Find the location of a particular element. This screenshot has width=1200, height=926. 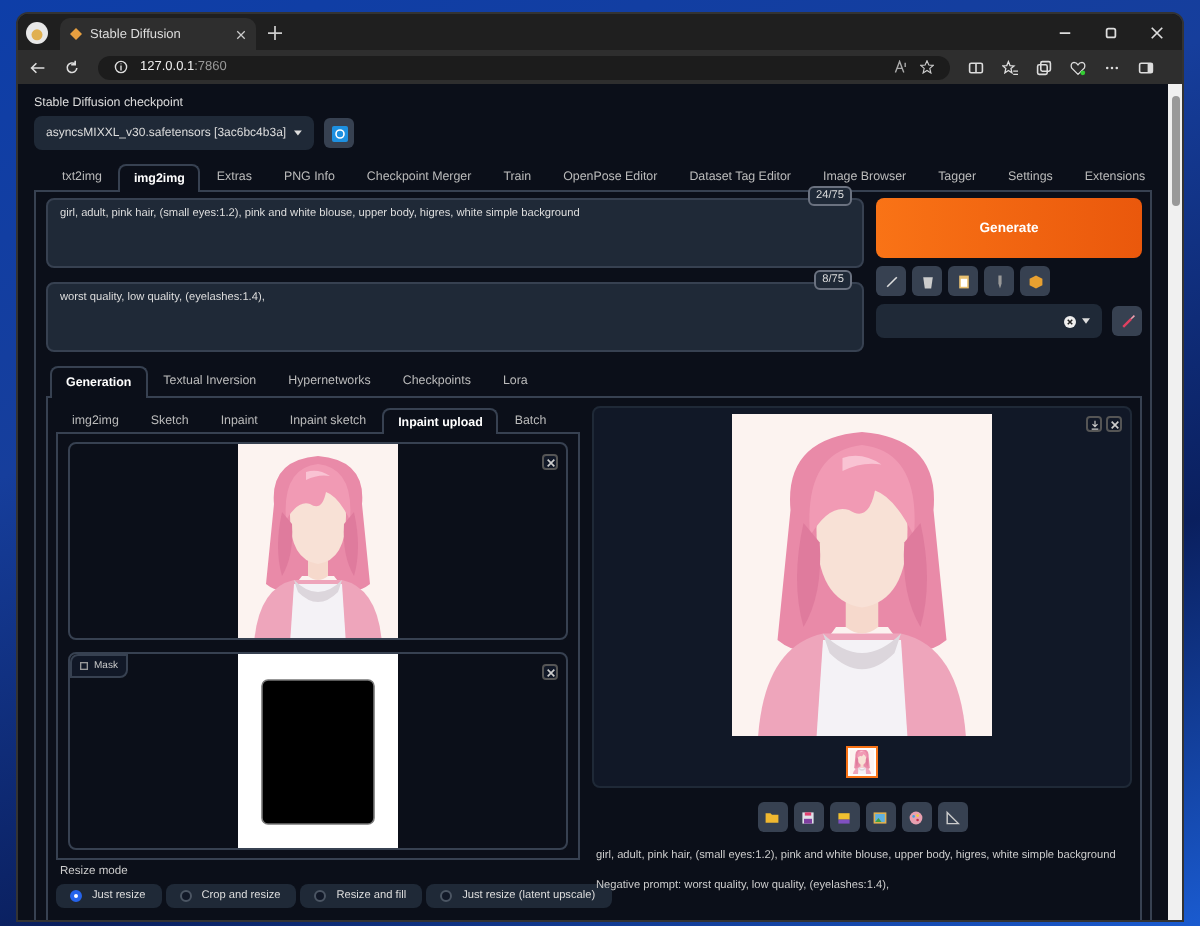

thumbnail is located at coordinates (862, 762).